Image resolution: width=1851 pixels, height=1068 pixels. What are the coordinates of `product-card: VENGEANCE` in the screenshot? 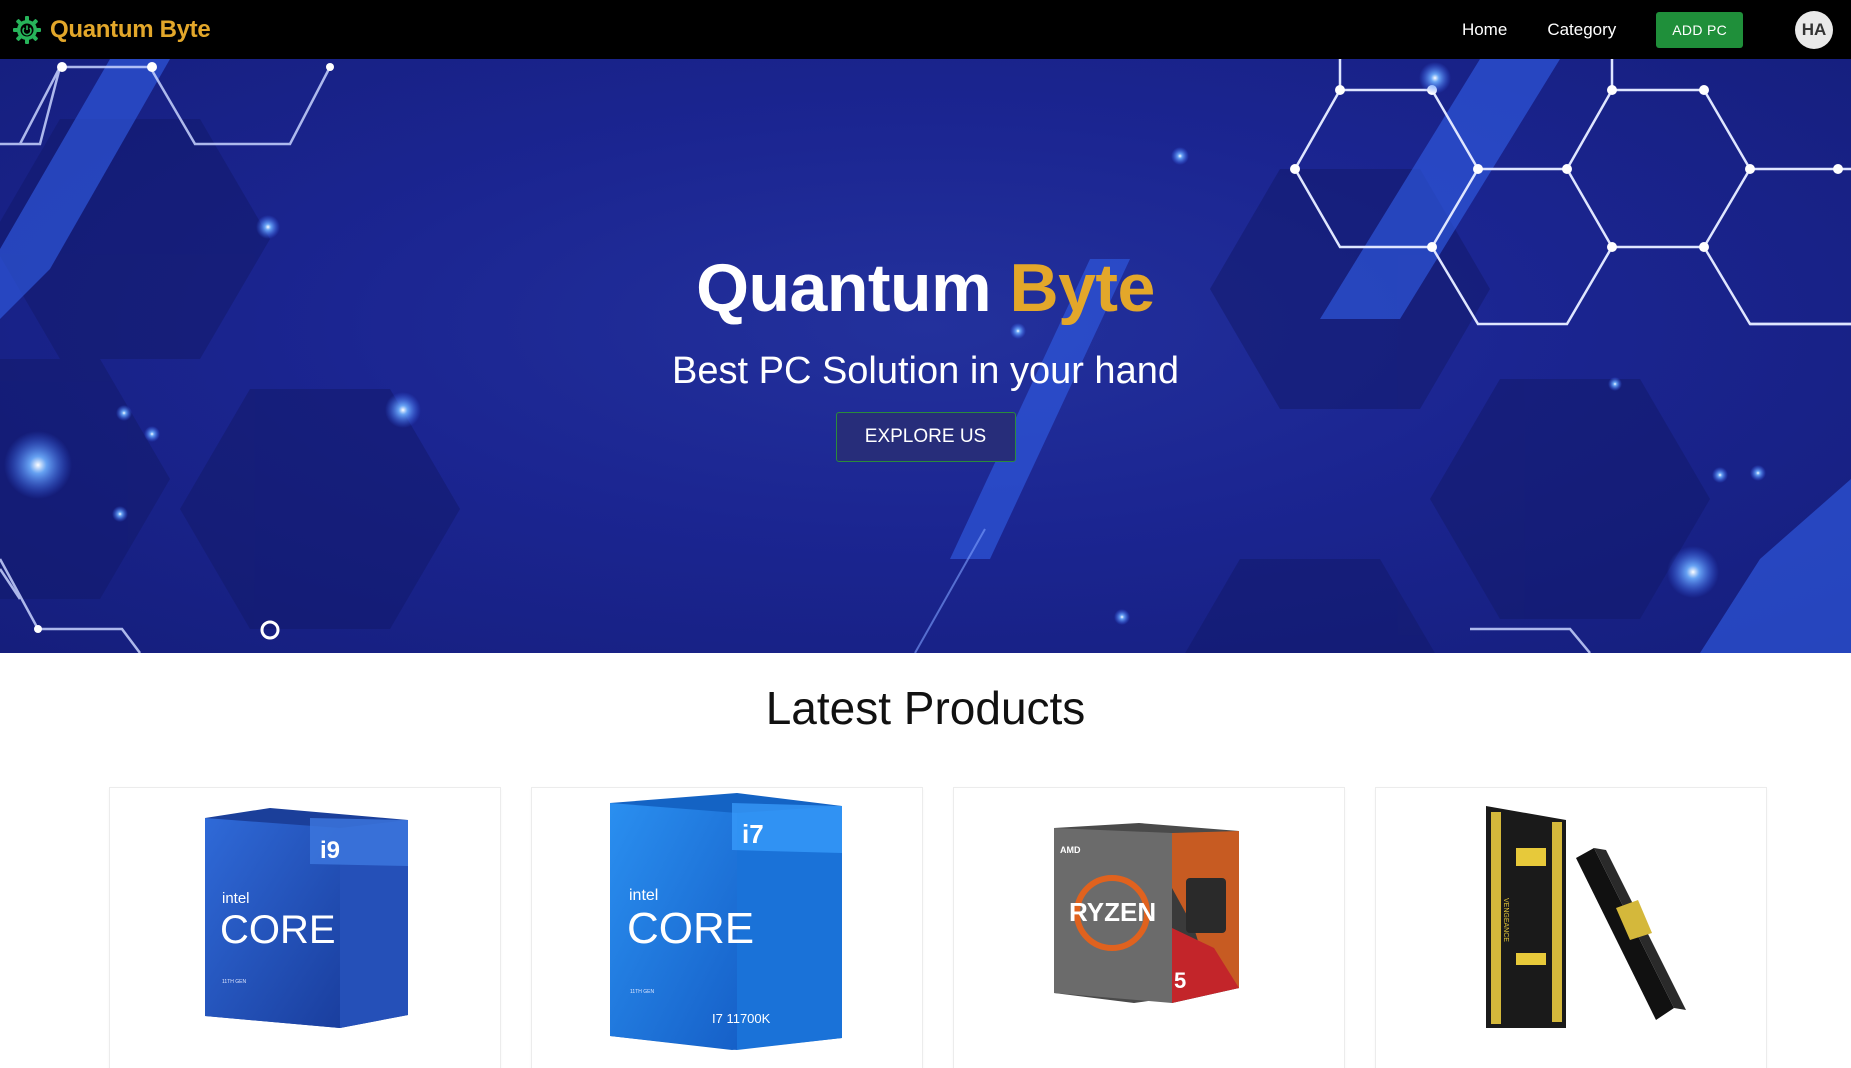 It's located at (1571, 928).